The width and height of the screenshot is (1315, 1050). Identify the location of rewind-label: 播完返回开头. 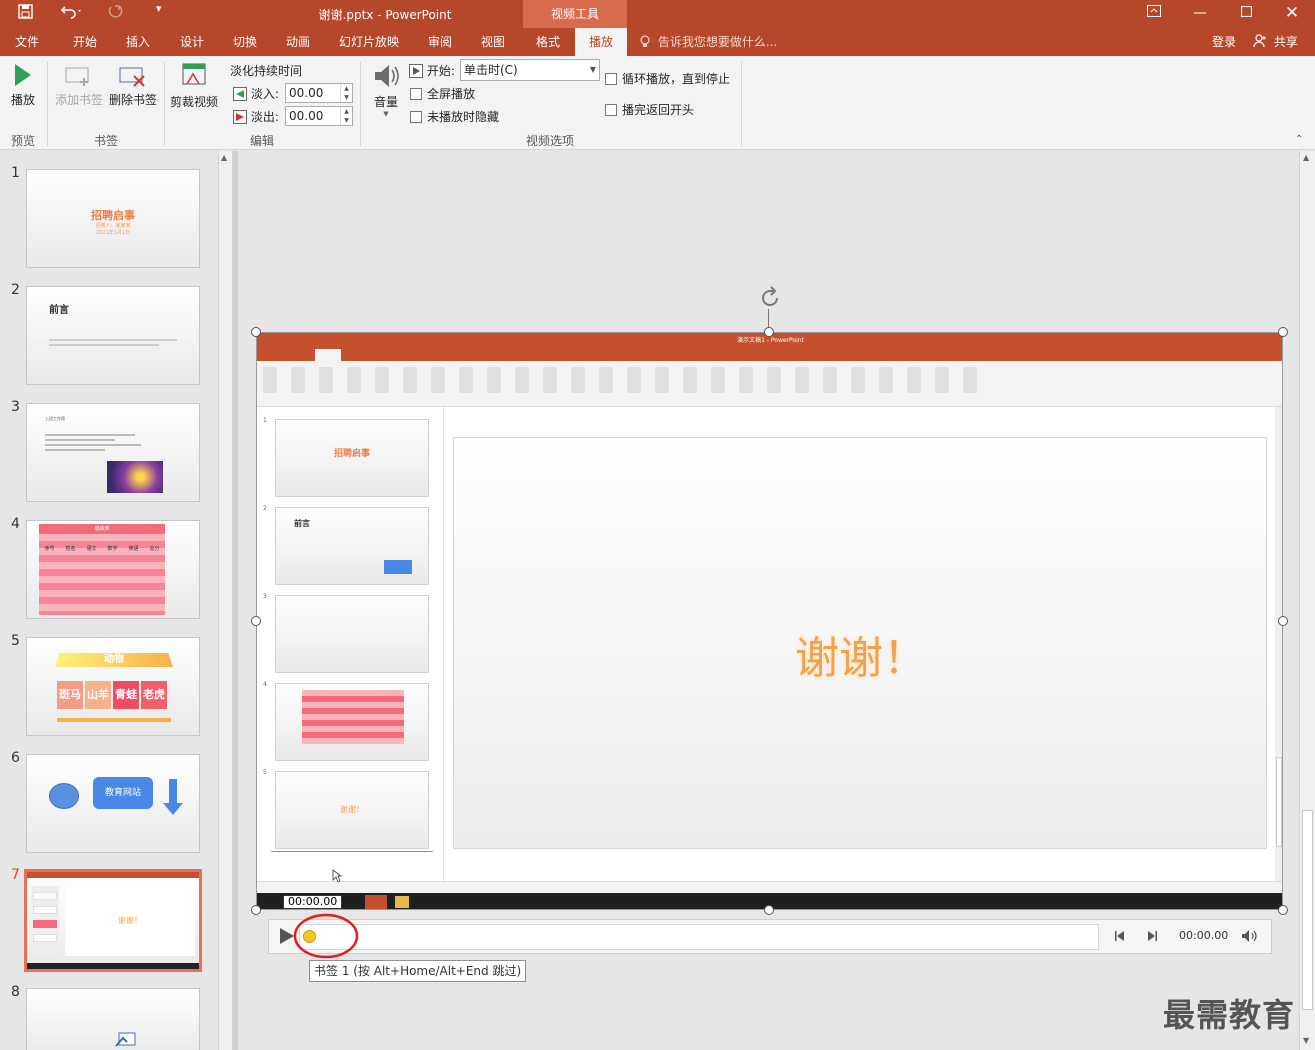
(658, 110).